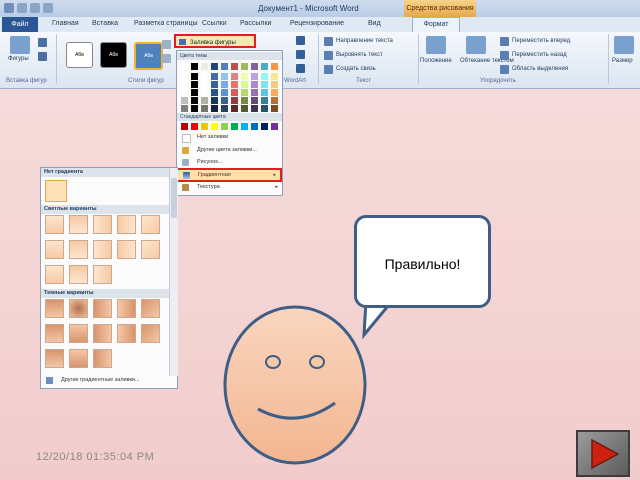 The image size is (640, 480). Describe the element at coordinates (166, 23) in the screenshot. I see `tab-page-layout: Разметка страницы` at that location.